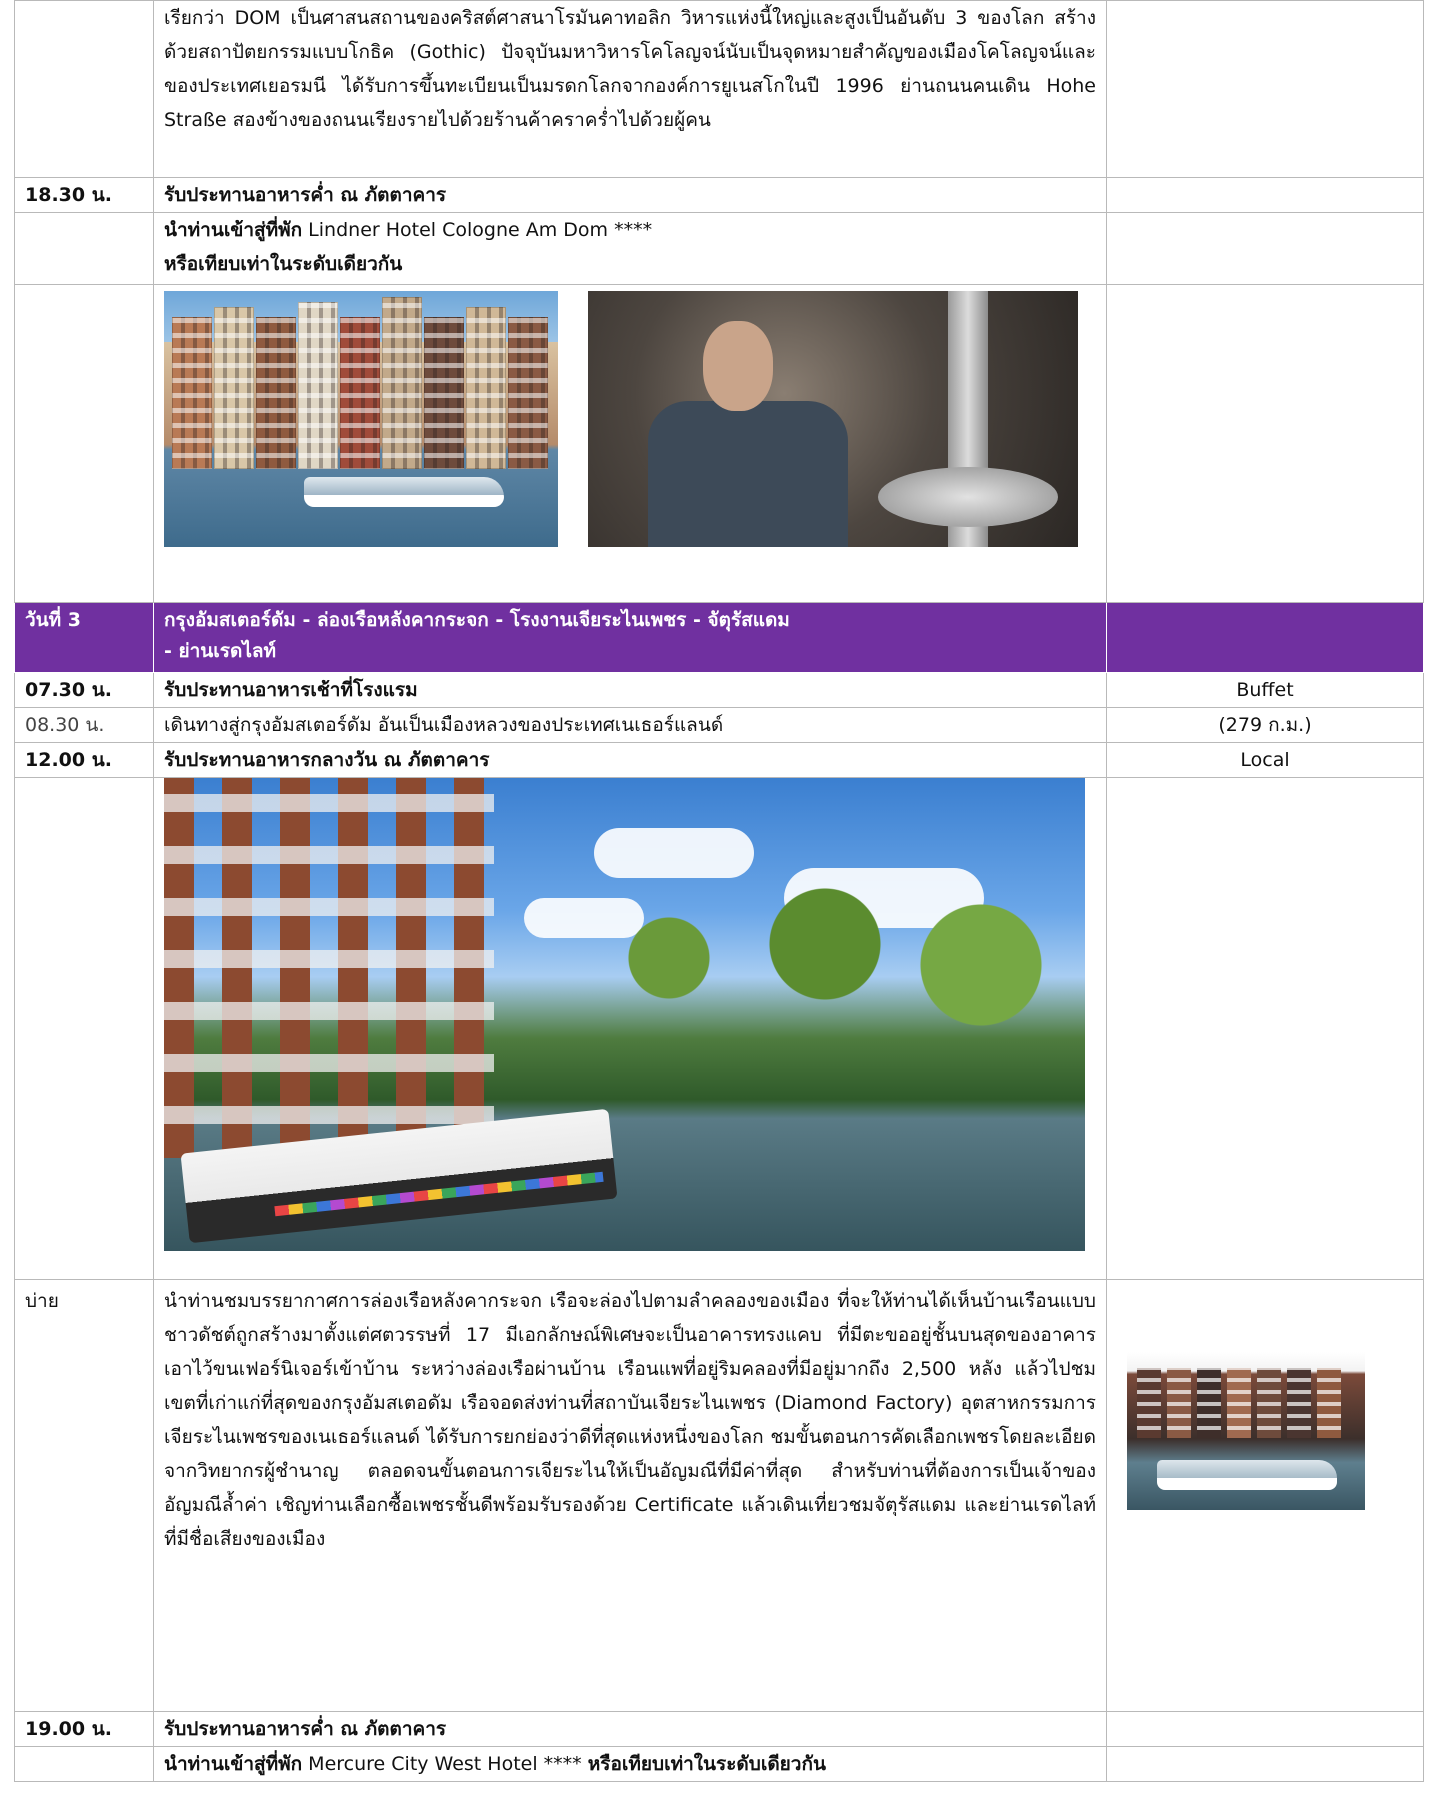  I want to click on day3-title-line2: - ย่านเรดไลท์, so click(220, 651).